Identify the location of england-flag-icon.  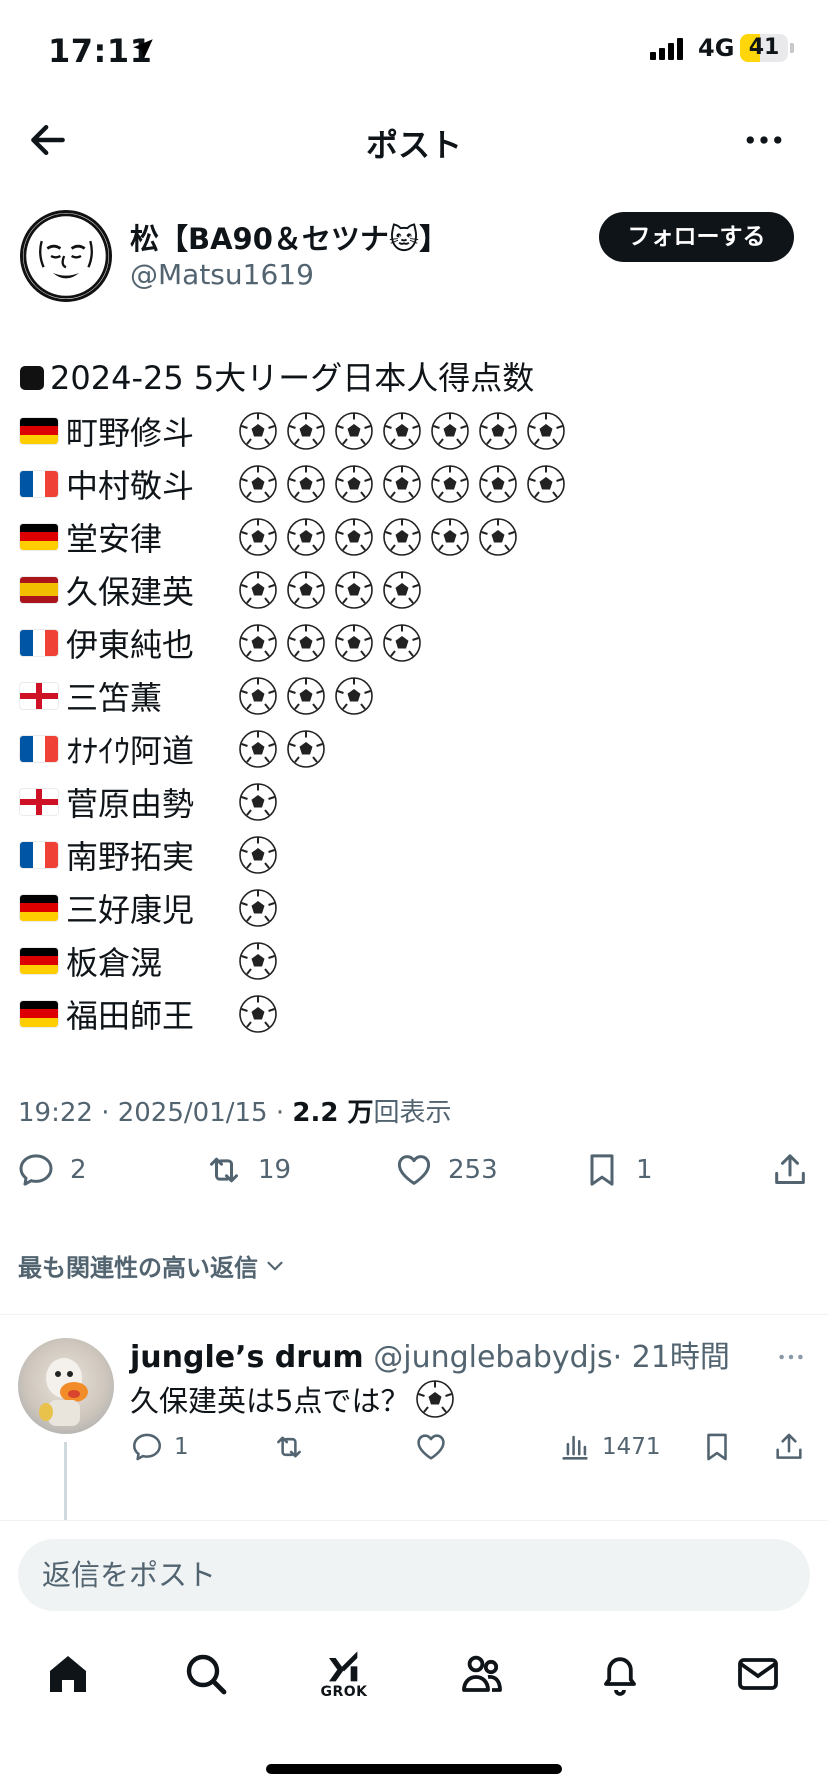
(39, 801).